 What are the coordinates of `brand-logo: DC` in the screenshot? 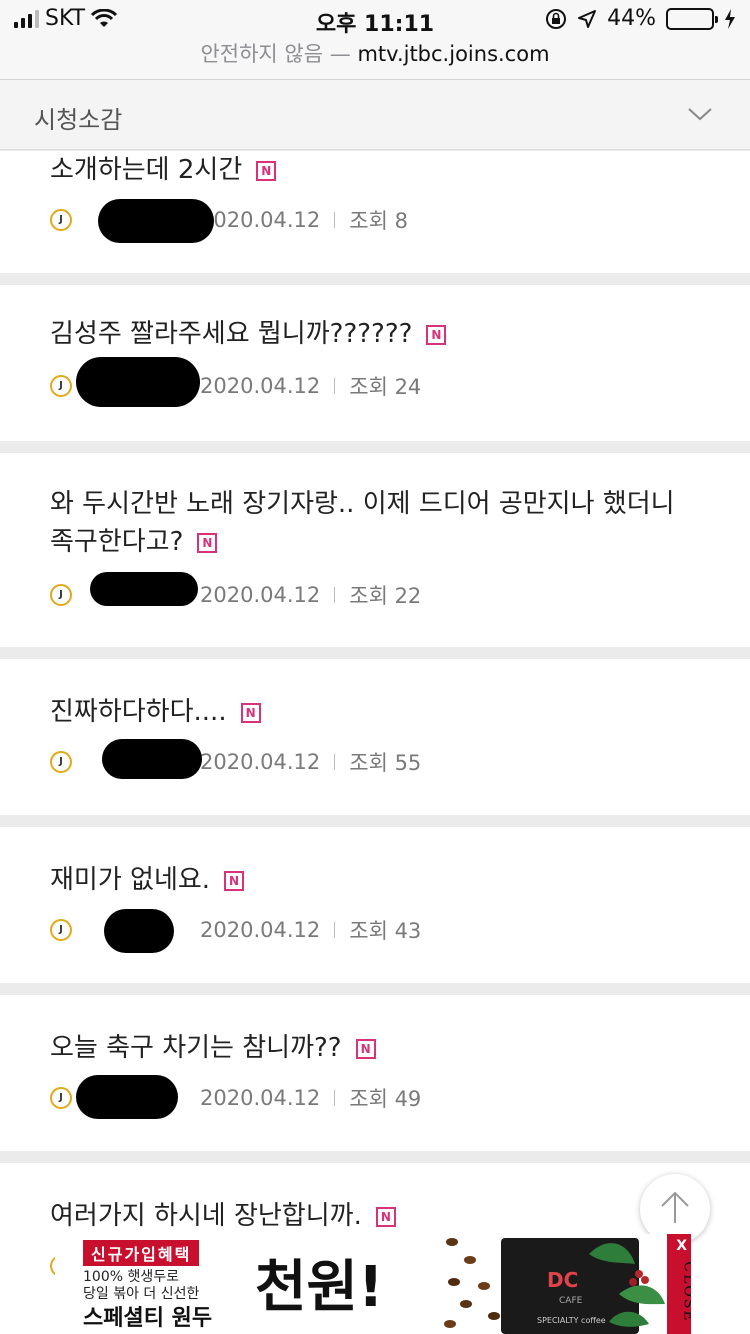 It's located at (563, 1280).